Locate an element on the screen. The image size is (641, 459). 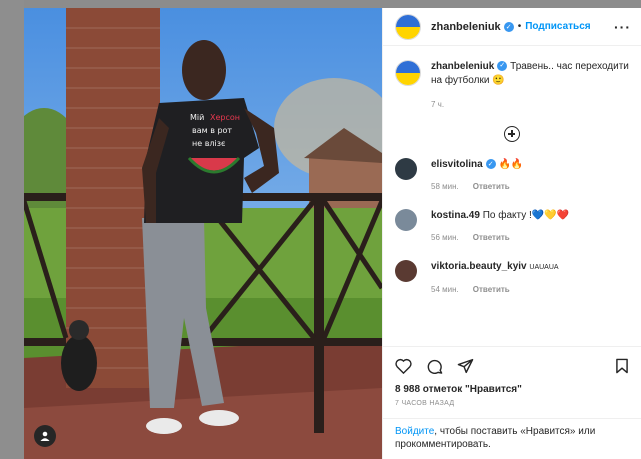
caption-avatar is located at coordinates (408, 73).